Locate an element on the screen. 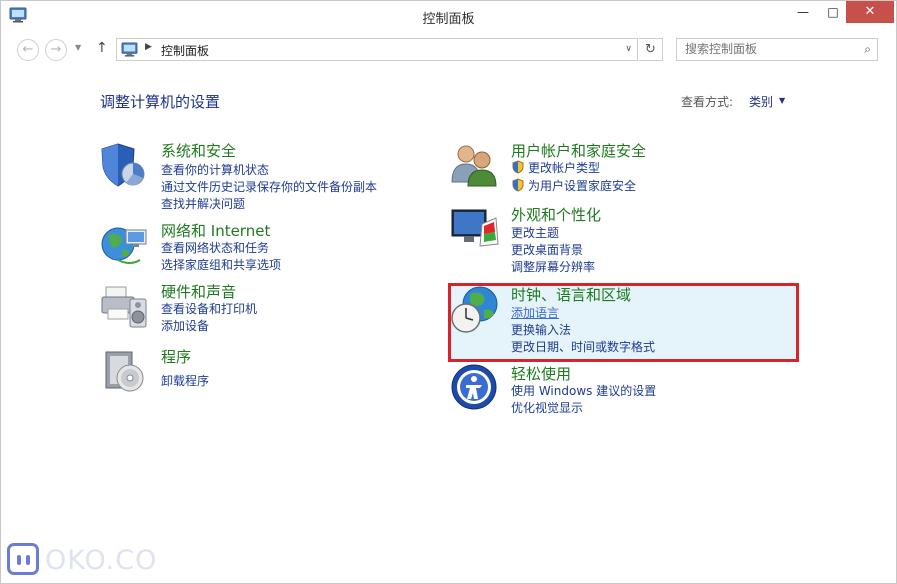  appearance-monitor-icon is located at coordinates (475, 229).